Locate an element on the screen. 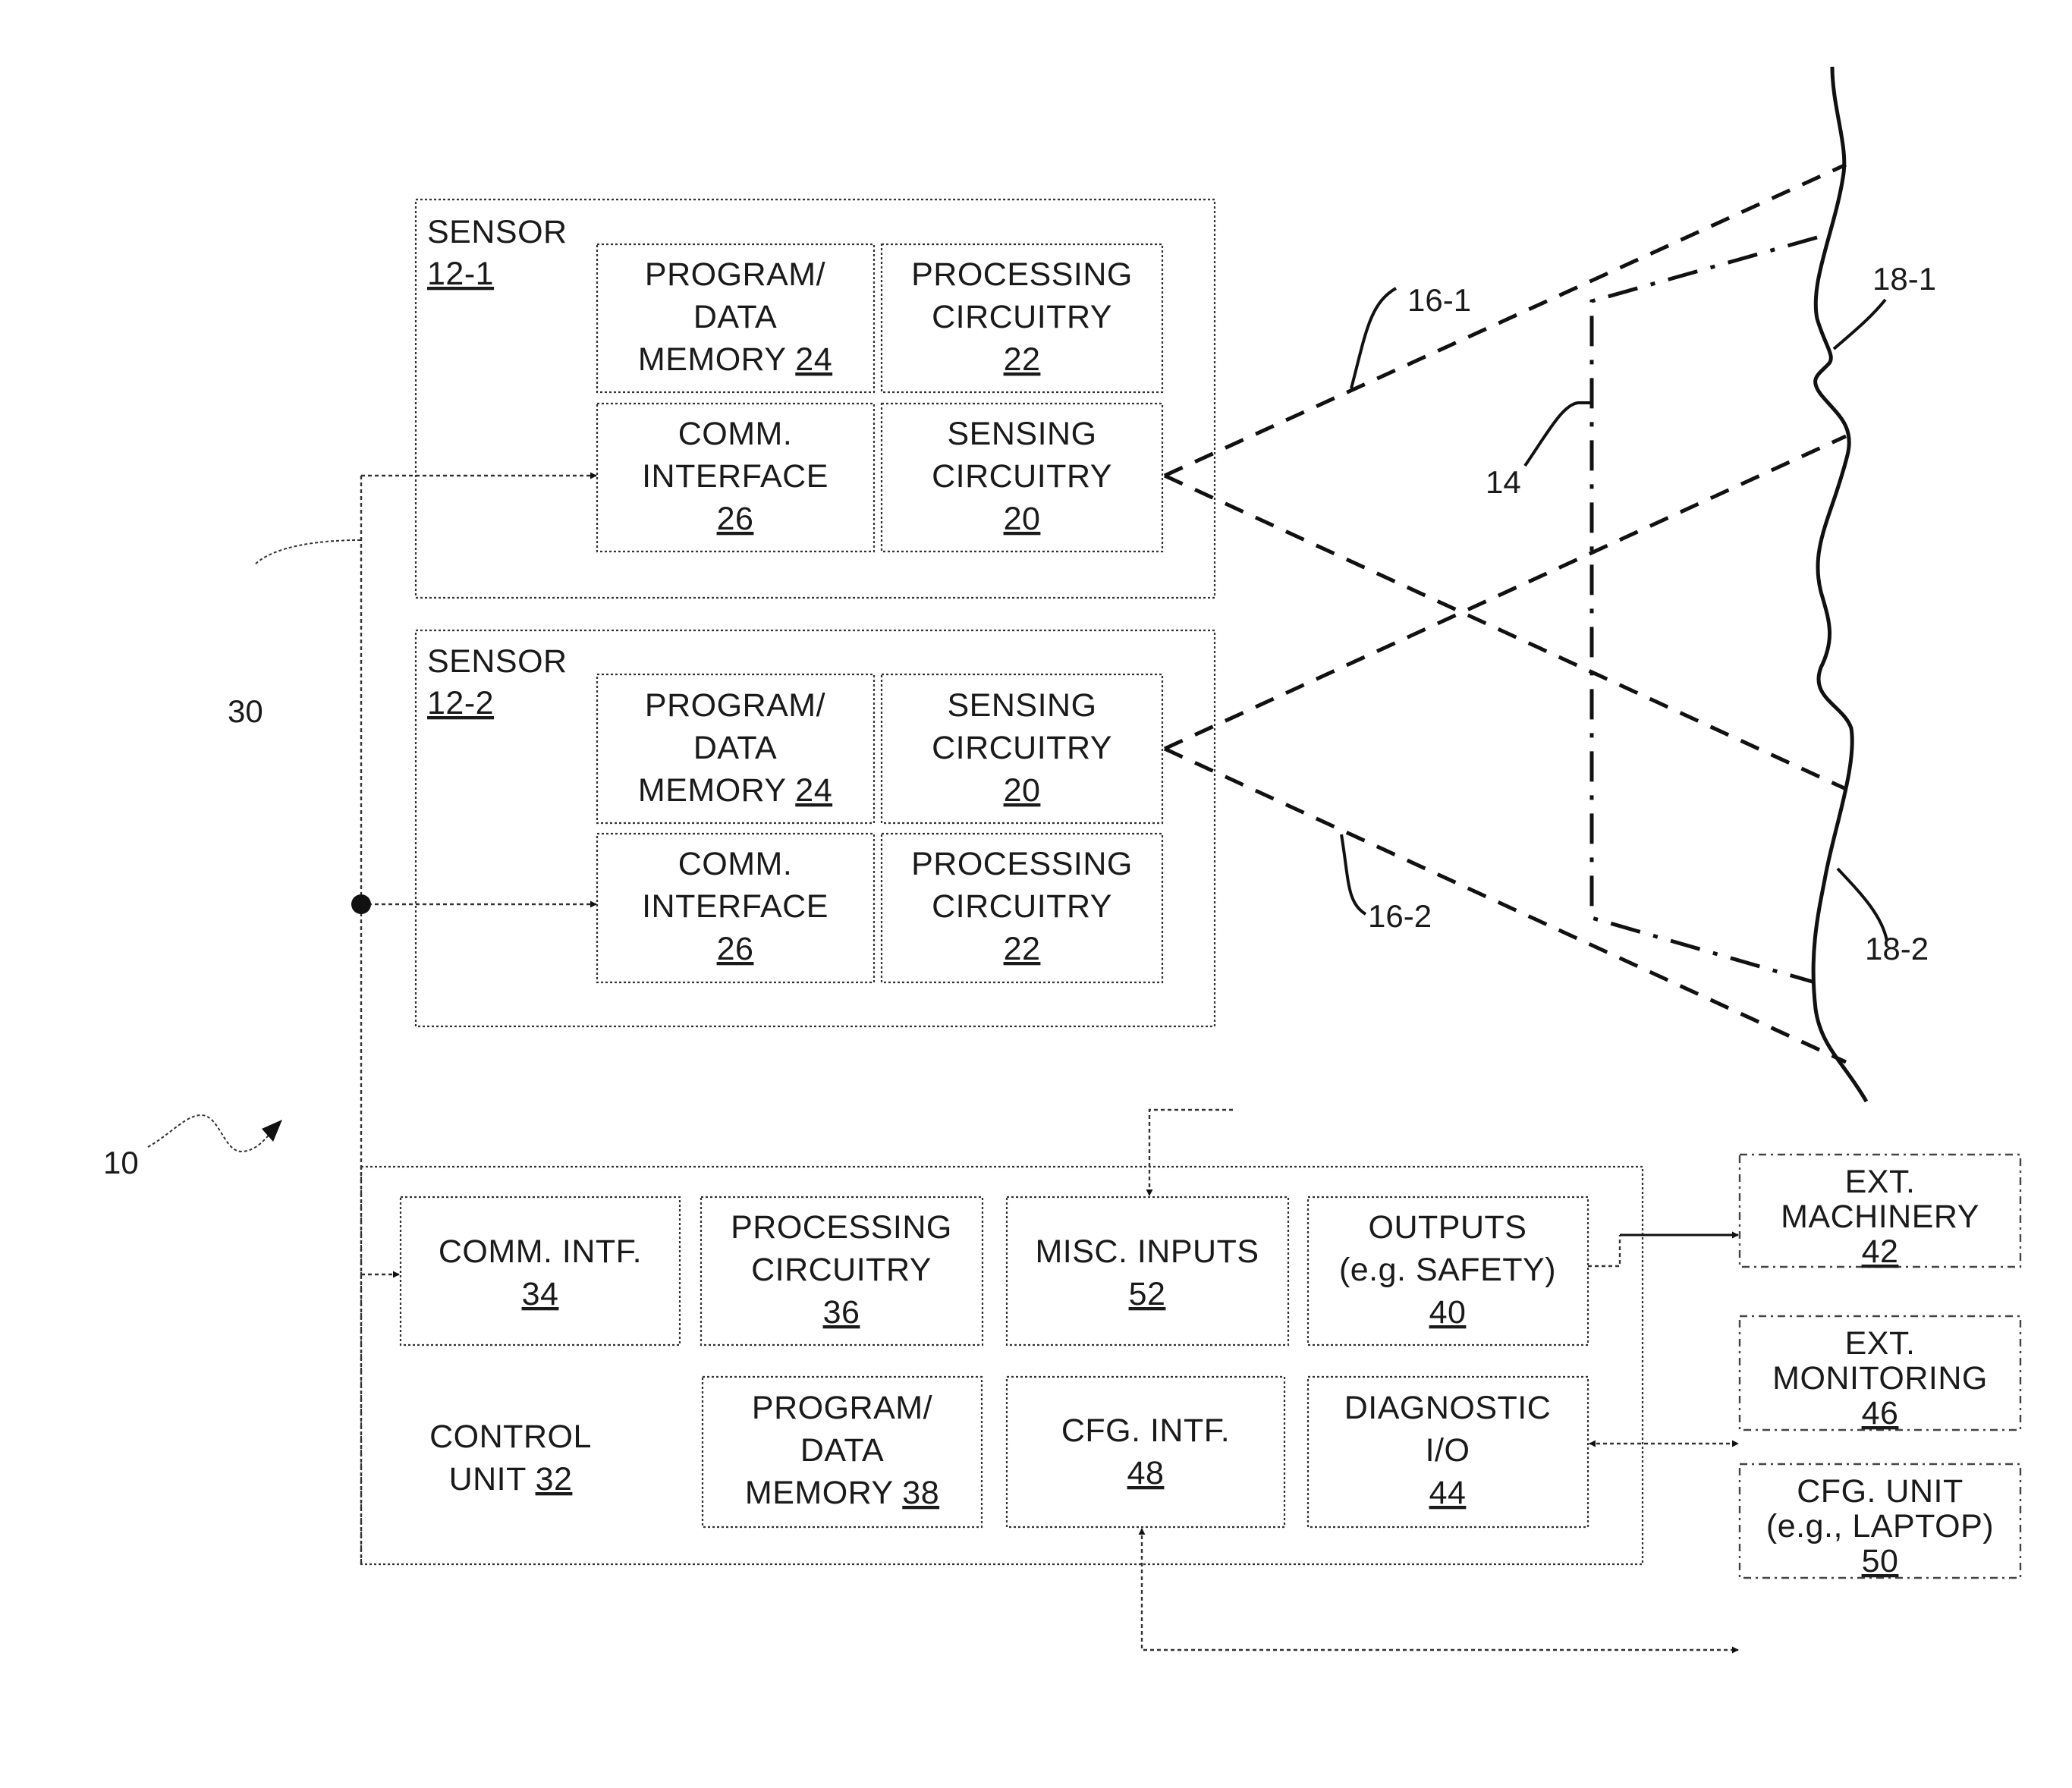  block-line-3: MEMORY 38 is located at coordinates (842, 1493).